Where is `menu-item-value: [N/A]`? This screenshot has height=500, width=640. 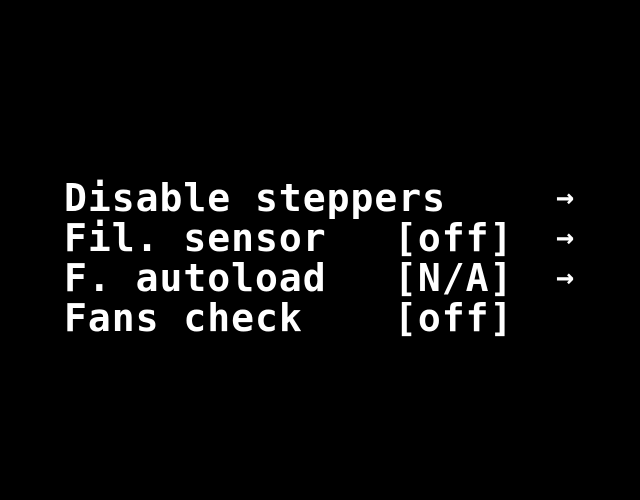 menu-item-value: [N/A] is located at coordinates (454, 278).